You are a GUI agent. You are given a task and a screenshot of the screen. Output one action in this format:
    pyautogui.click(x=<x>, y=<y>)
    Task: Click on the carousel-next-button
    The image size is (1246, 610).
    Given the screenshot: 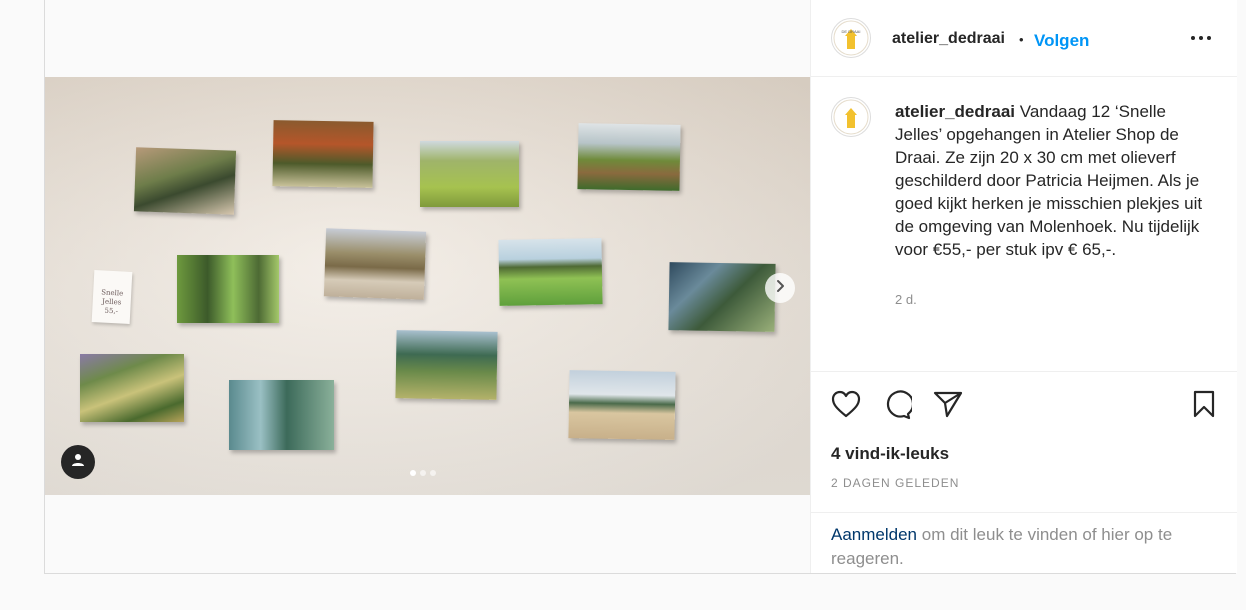 What is the action you would take?
    pyautogui.click(x=780, y=288)
    